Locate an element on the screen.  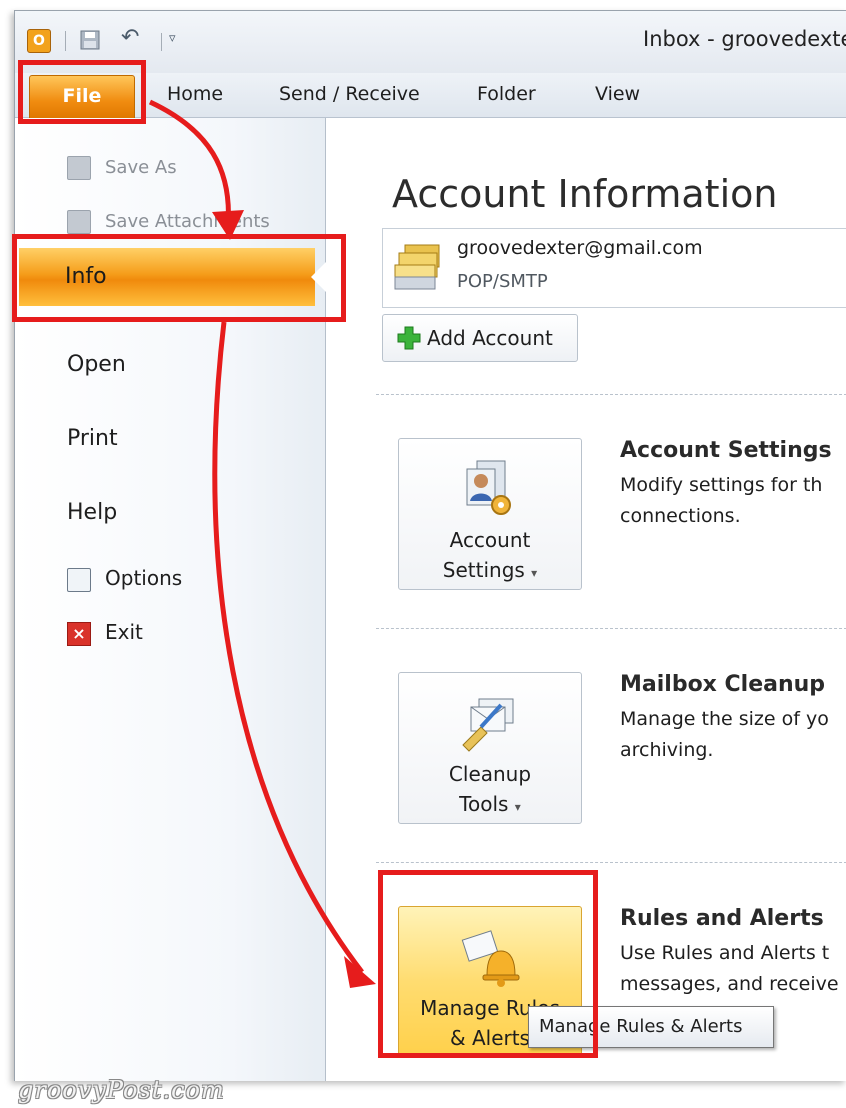
mailbox-cleanup-desc-2: archiving. is located at coordinates (667, 750).